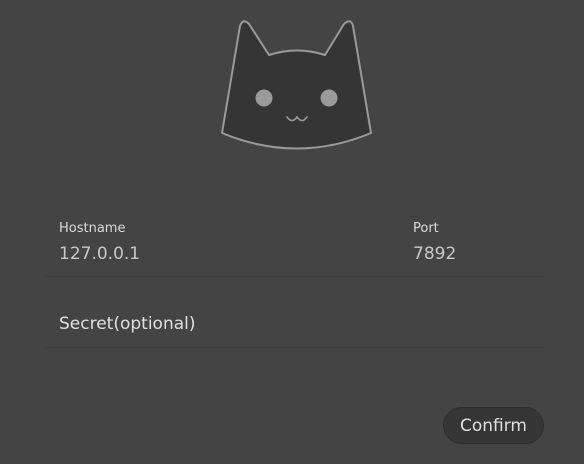 This screenshot has height=464, width=584. I want to click on hostname-input, so click(224, 254).